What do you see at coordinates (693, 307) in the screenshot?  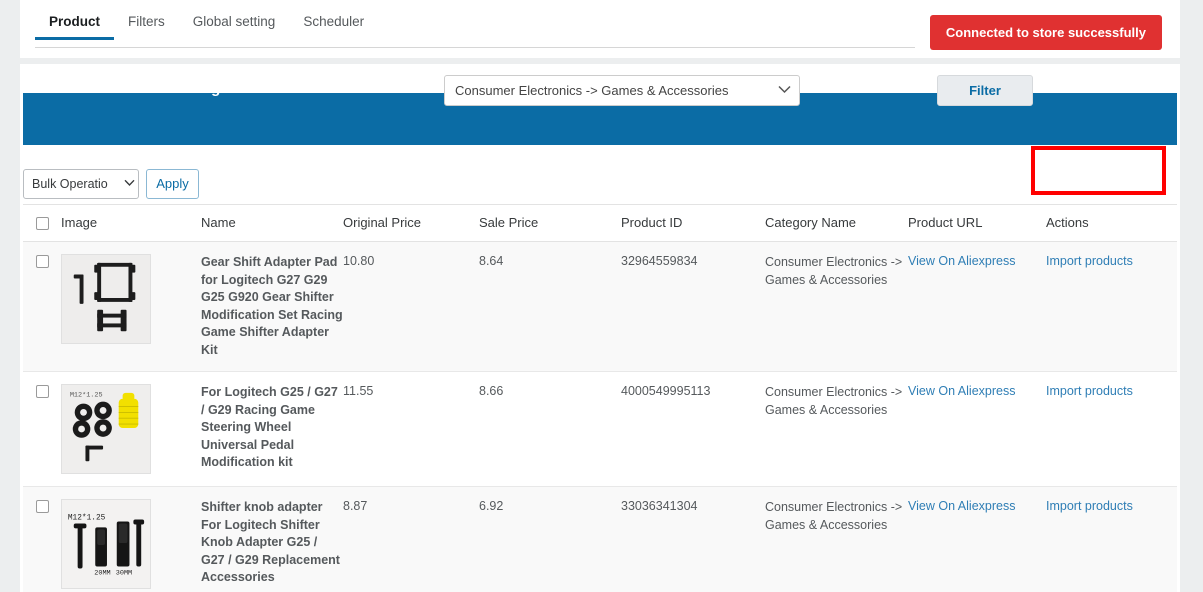 I see `row-product-id: 32964559834` at bounding box center [693, 307].